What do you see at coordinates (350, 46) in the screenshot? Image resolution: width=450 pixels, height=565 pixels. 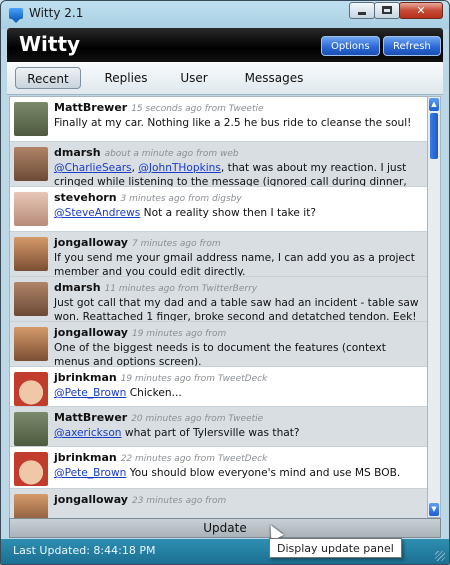 I see `options-button: Options` at bounding box center [350, 46].